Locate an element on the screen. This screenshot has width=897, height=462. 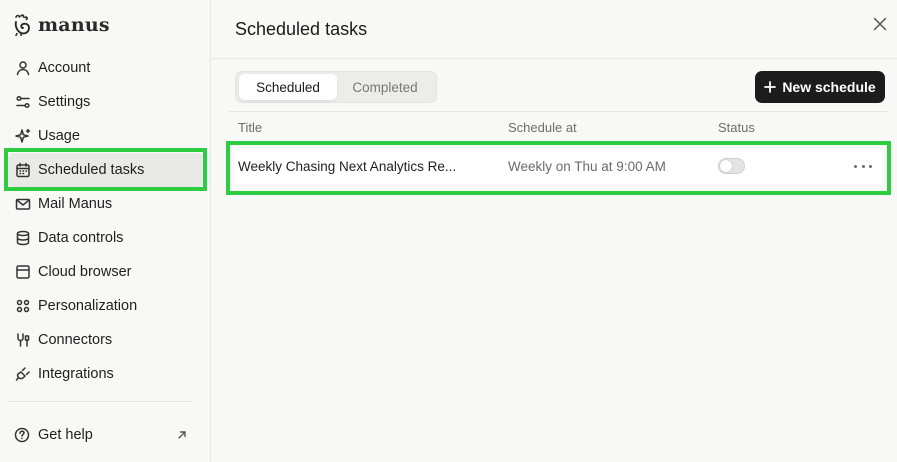
status-toggle is located at coordinates (731, 166).